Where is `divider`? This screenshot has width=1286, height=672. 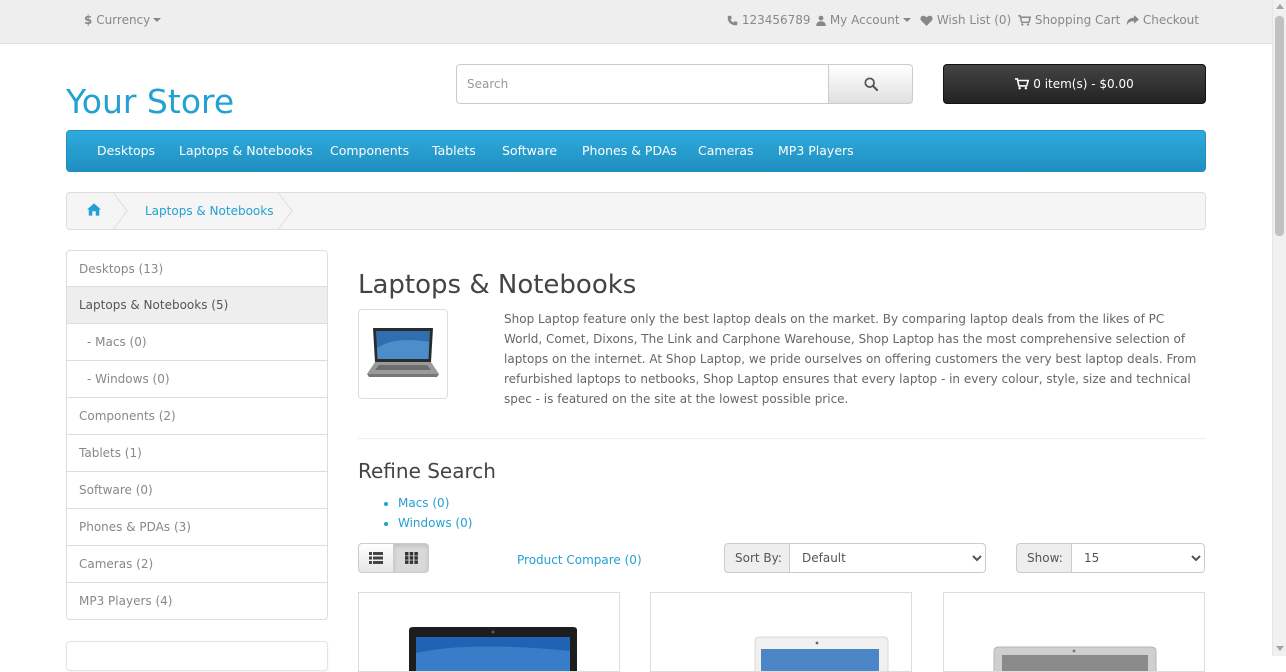
divider is located at coordinates (782, 438).